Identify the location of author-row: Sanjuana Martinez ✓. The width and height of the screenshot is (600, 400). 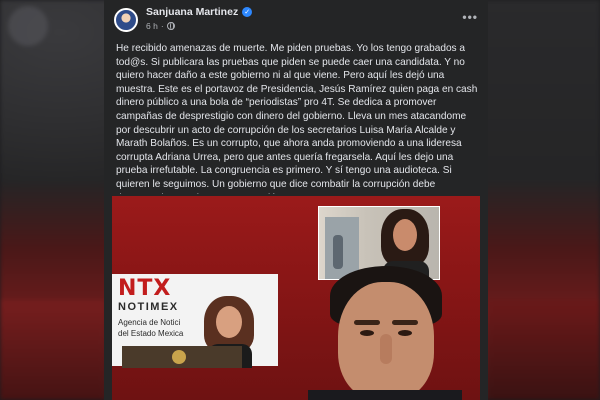
(199, 12).